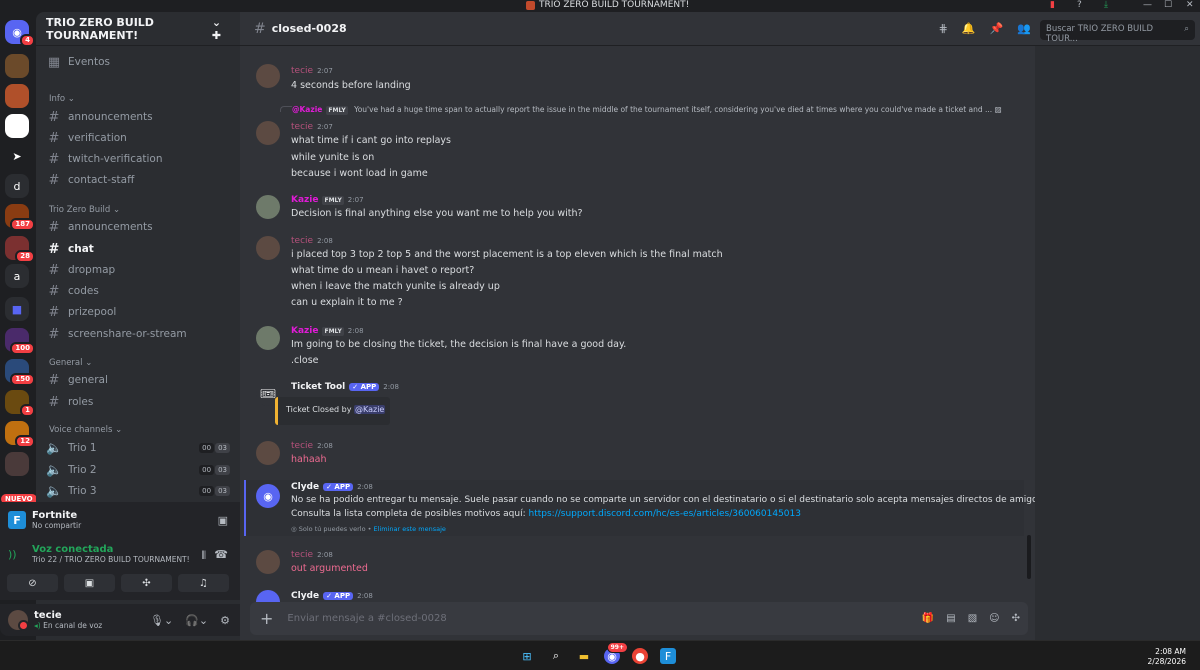  What do you see at coordinates (138, 29) in the screenshot?
I see `guild-header: TRIO ZERO BUILD TOURNAMENT! ⌄ ✚` at bounding box center [138, 29].